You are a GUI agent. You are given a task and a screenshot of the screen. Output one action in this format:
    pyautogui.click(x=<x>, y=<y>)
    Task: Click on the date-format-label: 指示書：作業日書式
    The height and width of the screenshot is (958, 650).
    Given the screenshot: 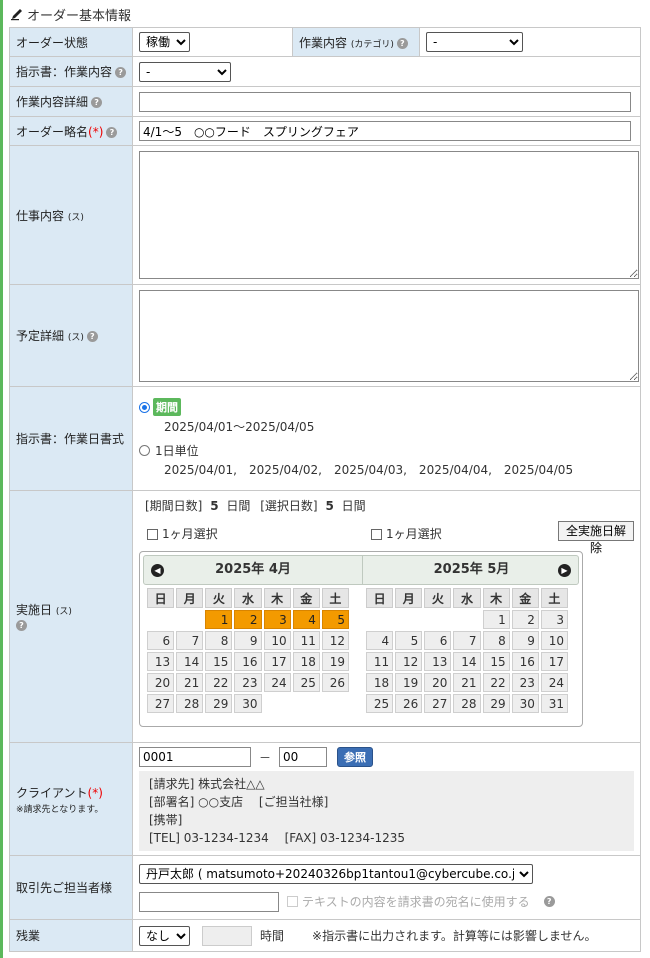 What is the action you would take?
    pyautogui.click(x=71, y=438)
    